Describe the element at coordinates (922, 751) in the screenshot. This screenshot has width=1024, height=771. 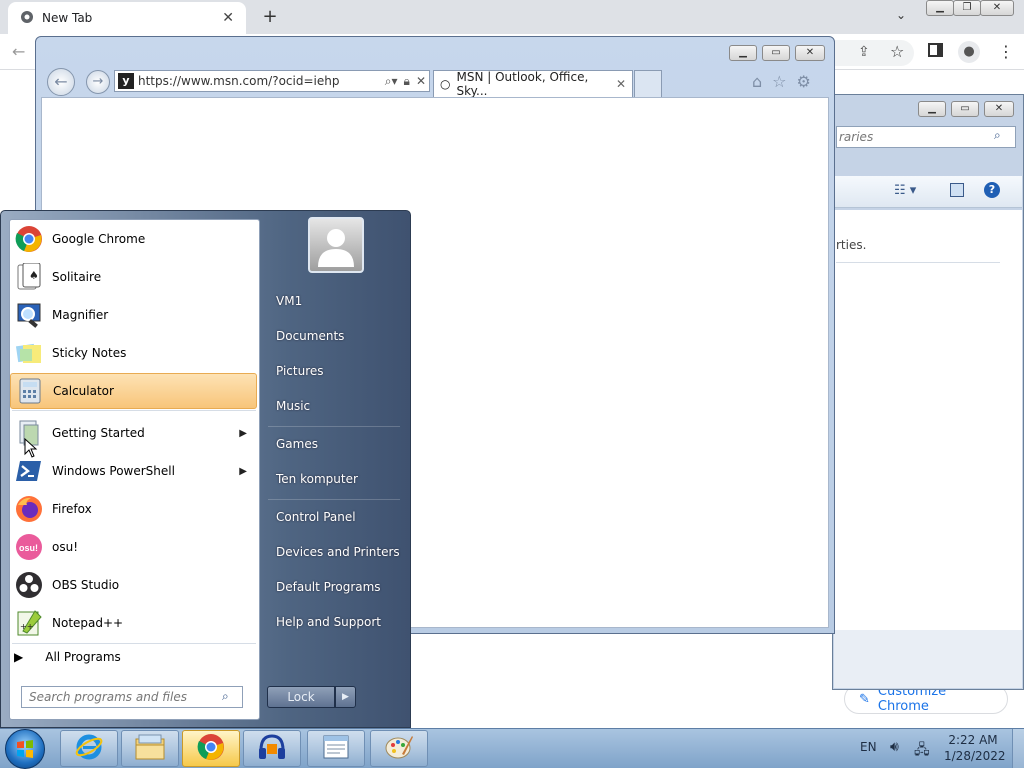
I see `network-icon: 🖧` at that location.